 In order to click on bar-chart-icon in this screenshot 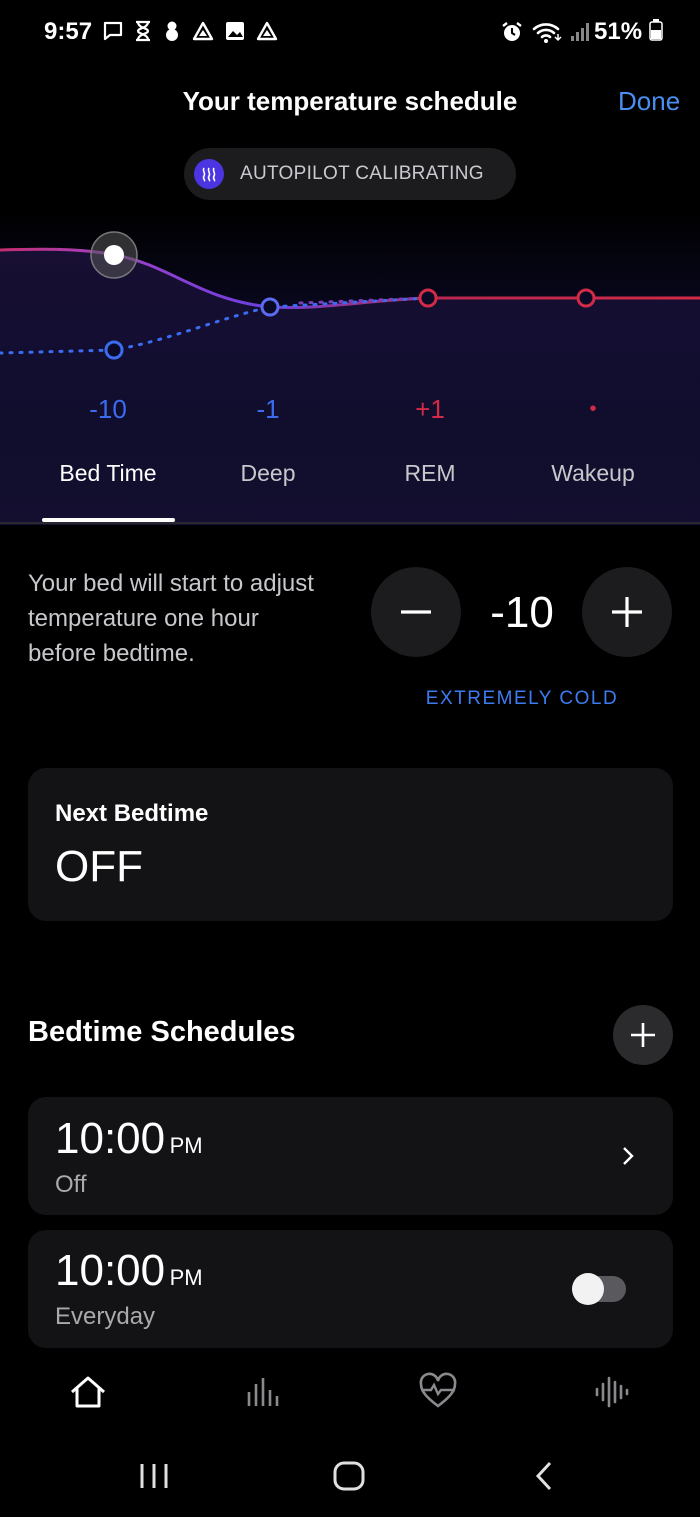, I will do `click(263, 1394)`.